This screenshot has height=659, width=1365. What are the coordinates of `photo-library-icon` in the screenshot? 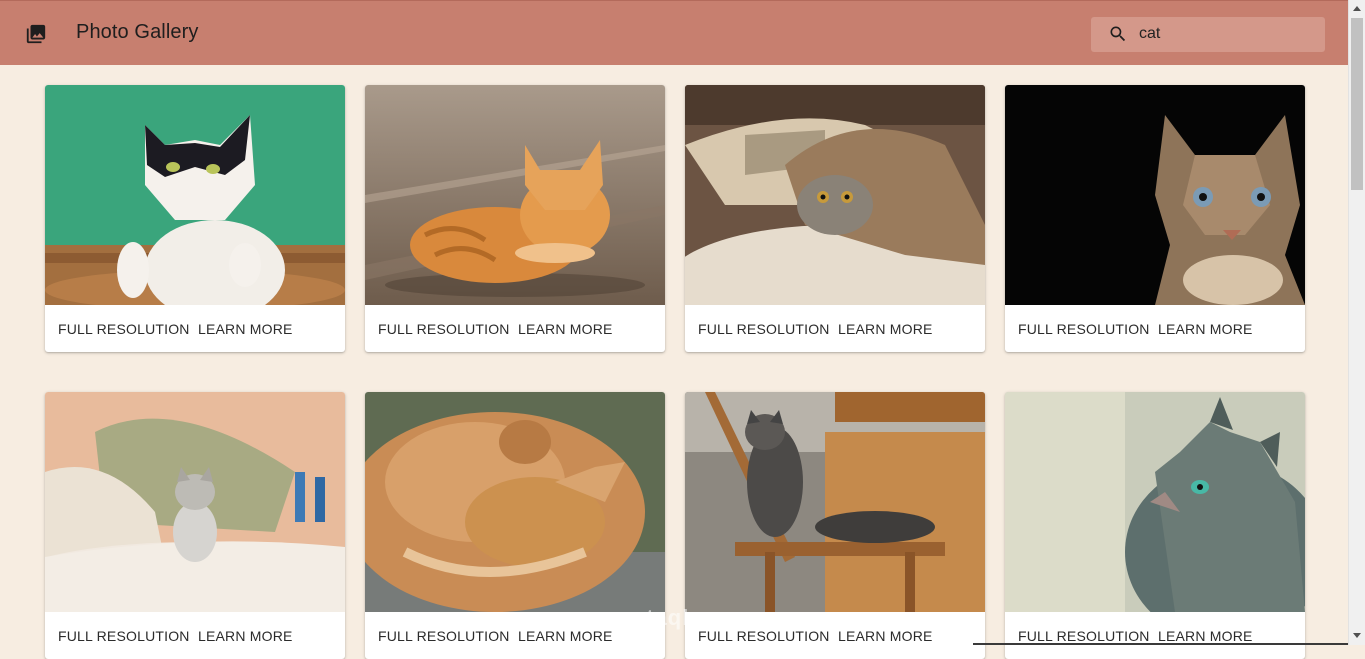 It's located at (36, 34).